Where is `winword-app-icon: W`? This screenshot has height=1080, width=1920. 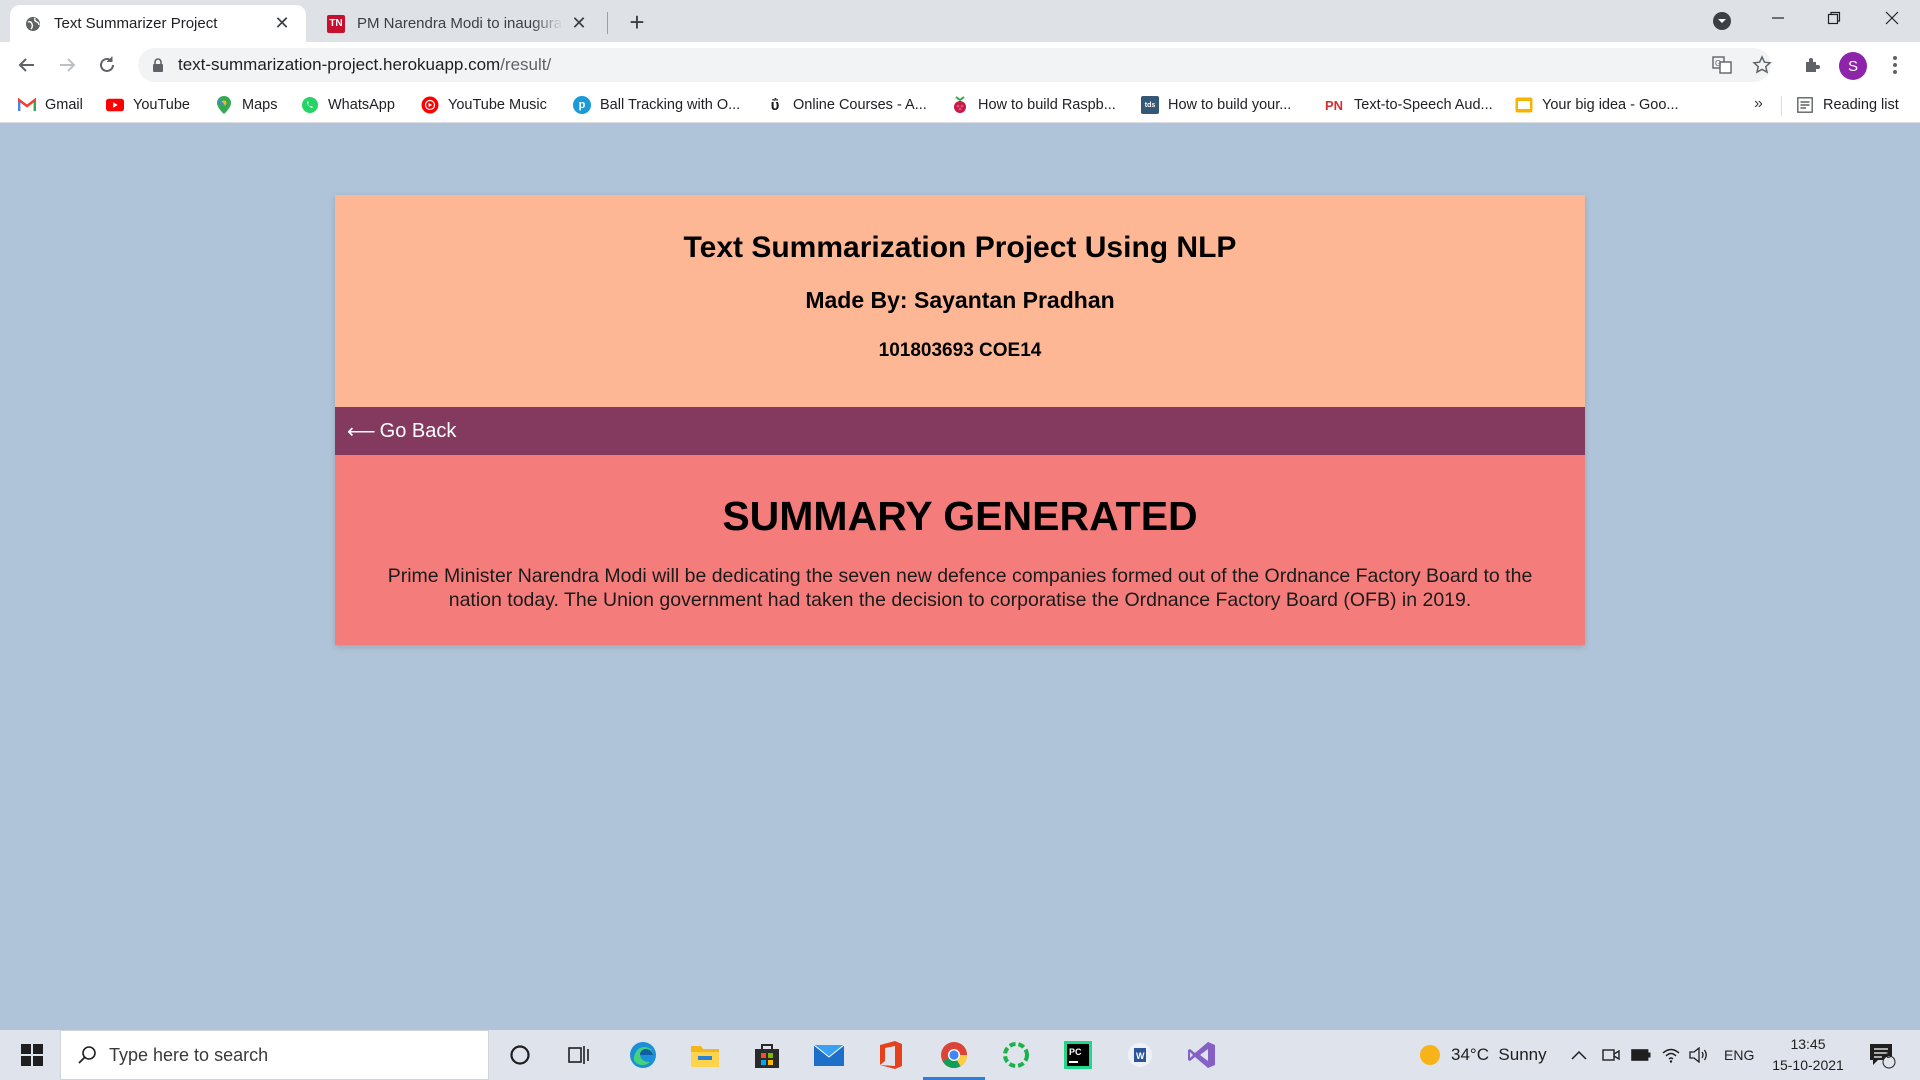 winword-app-icon: W is located at coordinates (1140, 1055).